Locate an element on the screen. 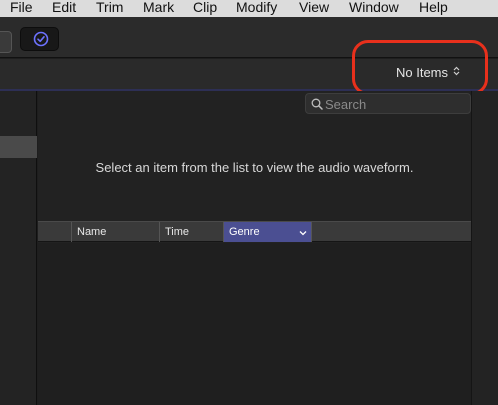  menu-trim: Trim is located at coordinates (109, 8).